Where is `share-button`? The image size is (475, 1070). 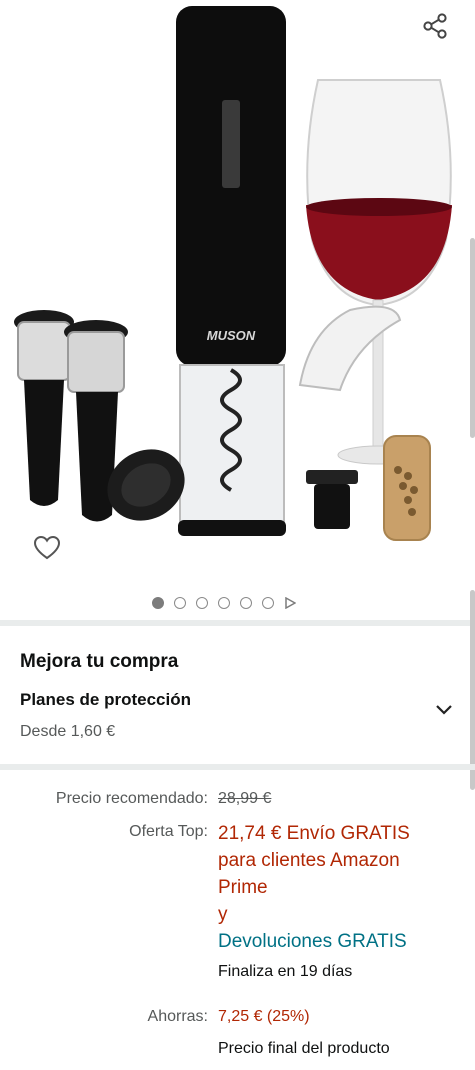 share-button is located at coordinates (435, 26).